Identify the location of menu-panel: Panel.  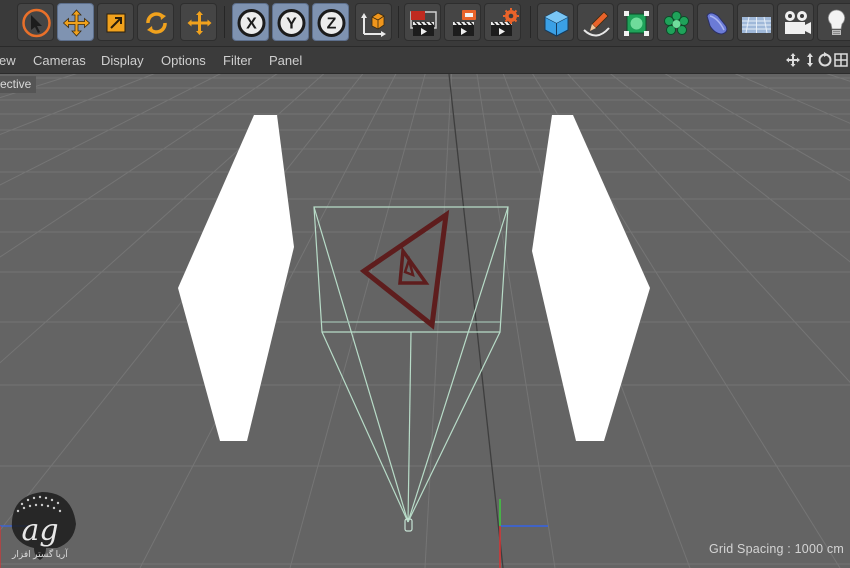
(285, 60).